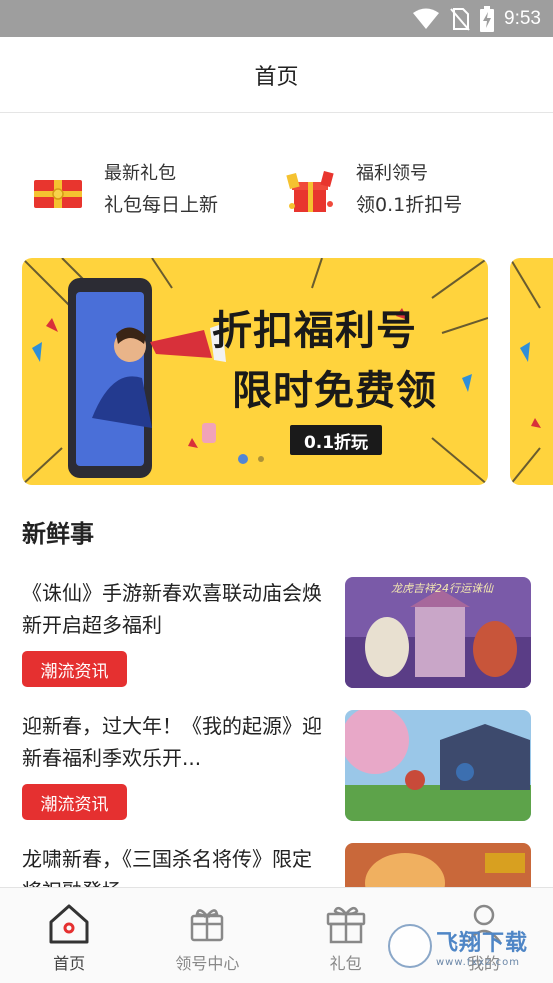  I want to click on quick-link-subtitle: 领0.1折扣号, so click(409, 205).